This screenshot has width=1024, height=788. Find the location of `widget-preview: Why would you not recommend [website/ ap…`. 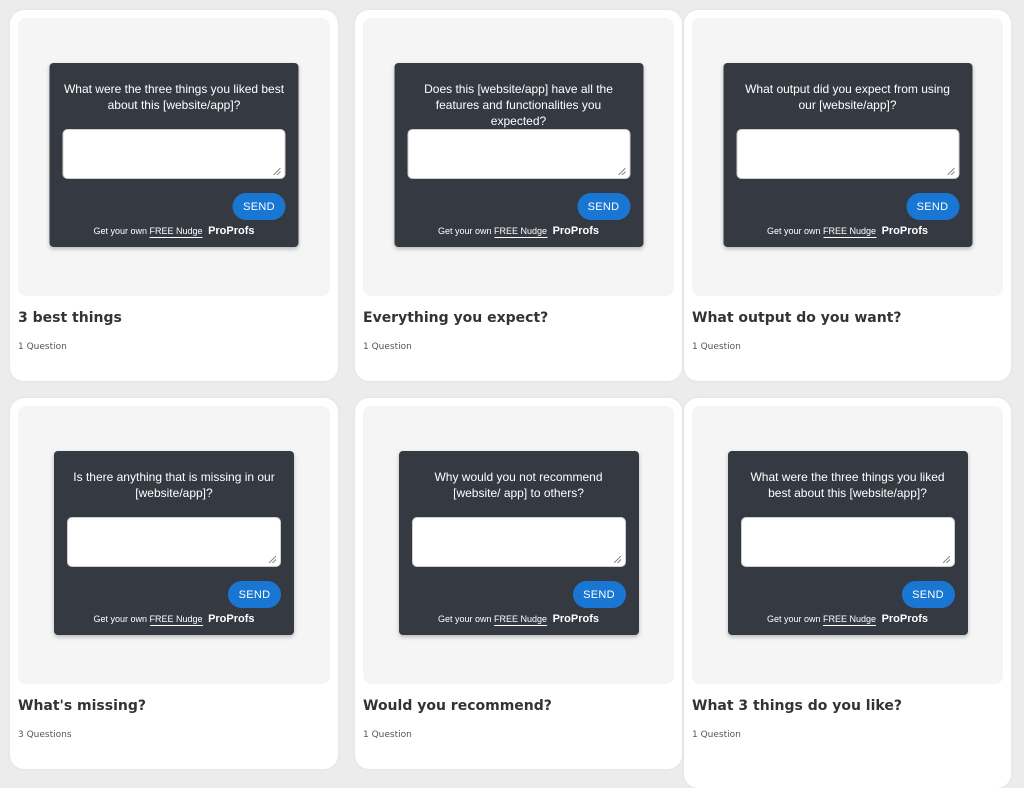

widget-preview: Why would you not recommend [website/ ap… is located at coordinates (518, 545).